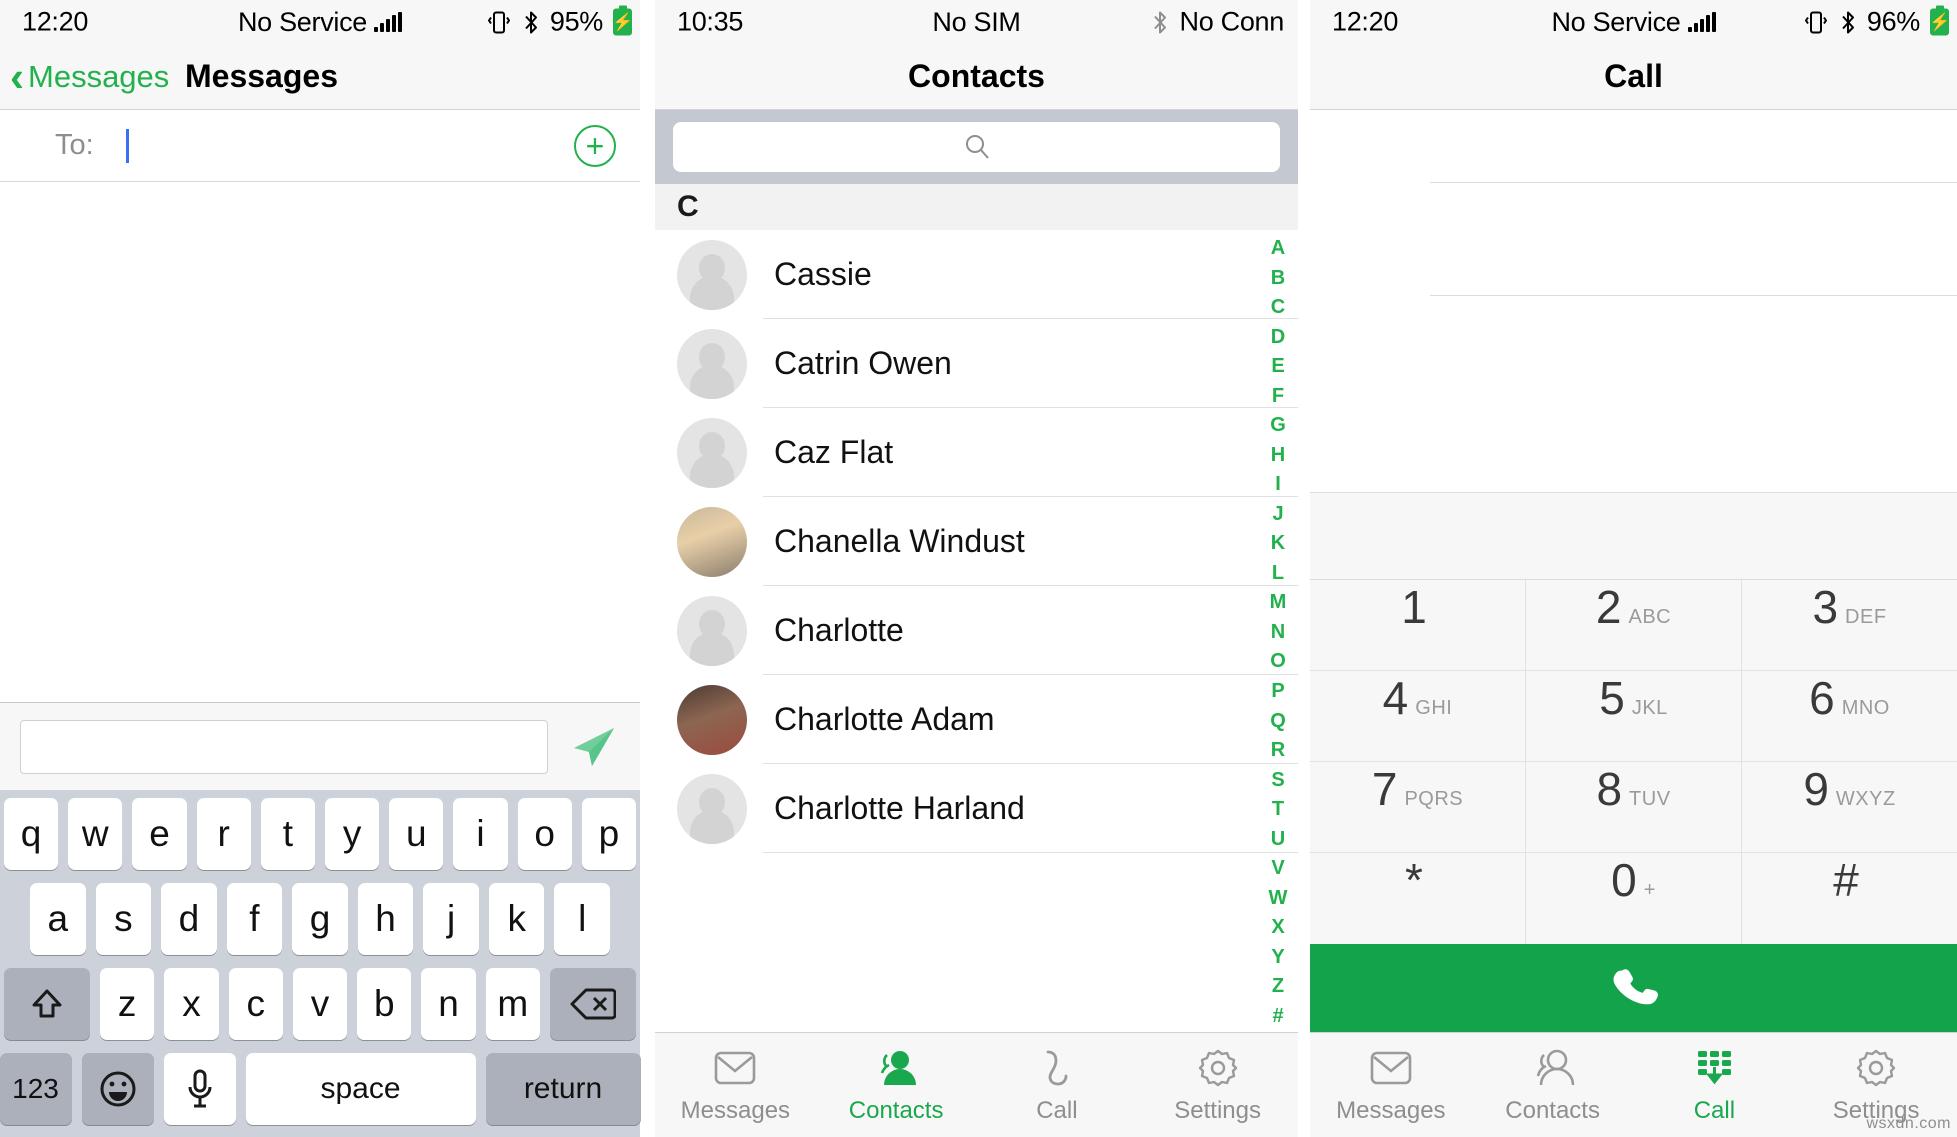  Describe the element at coordinates (1418, 625) in the screenshot. I see `dial-key-1: 1` at that location.